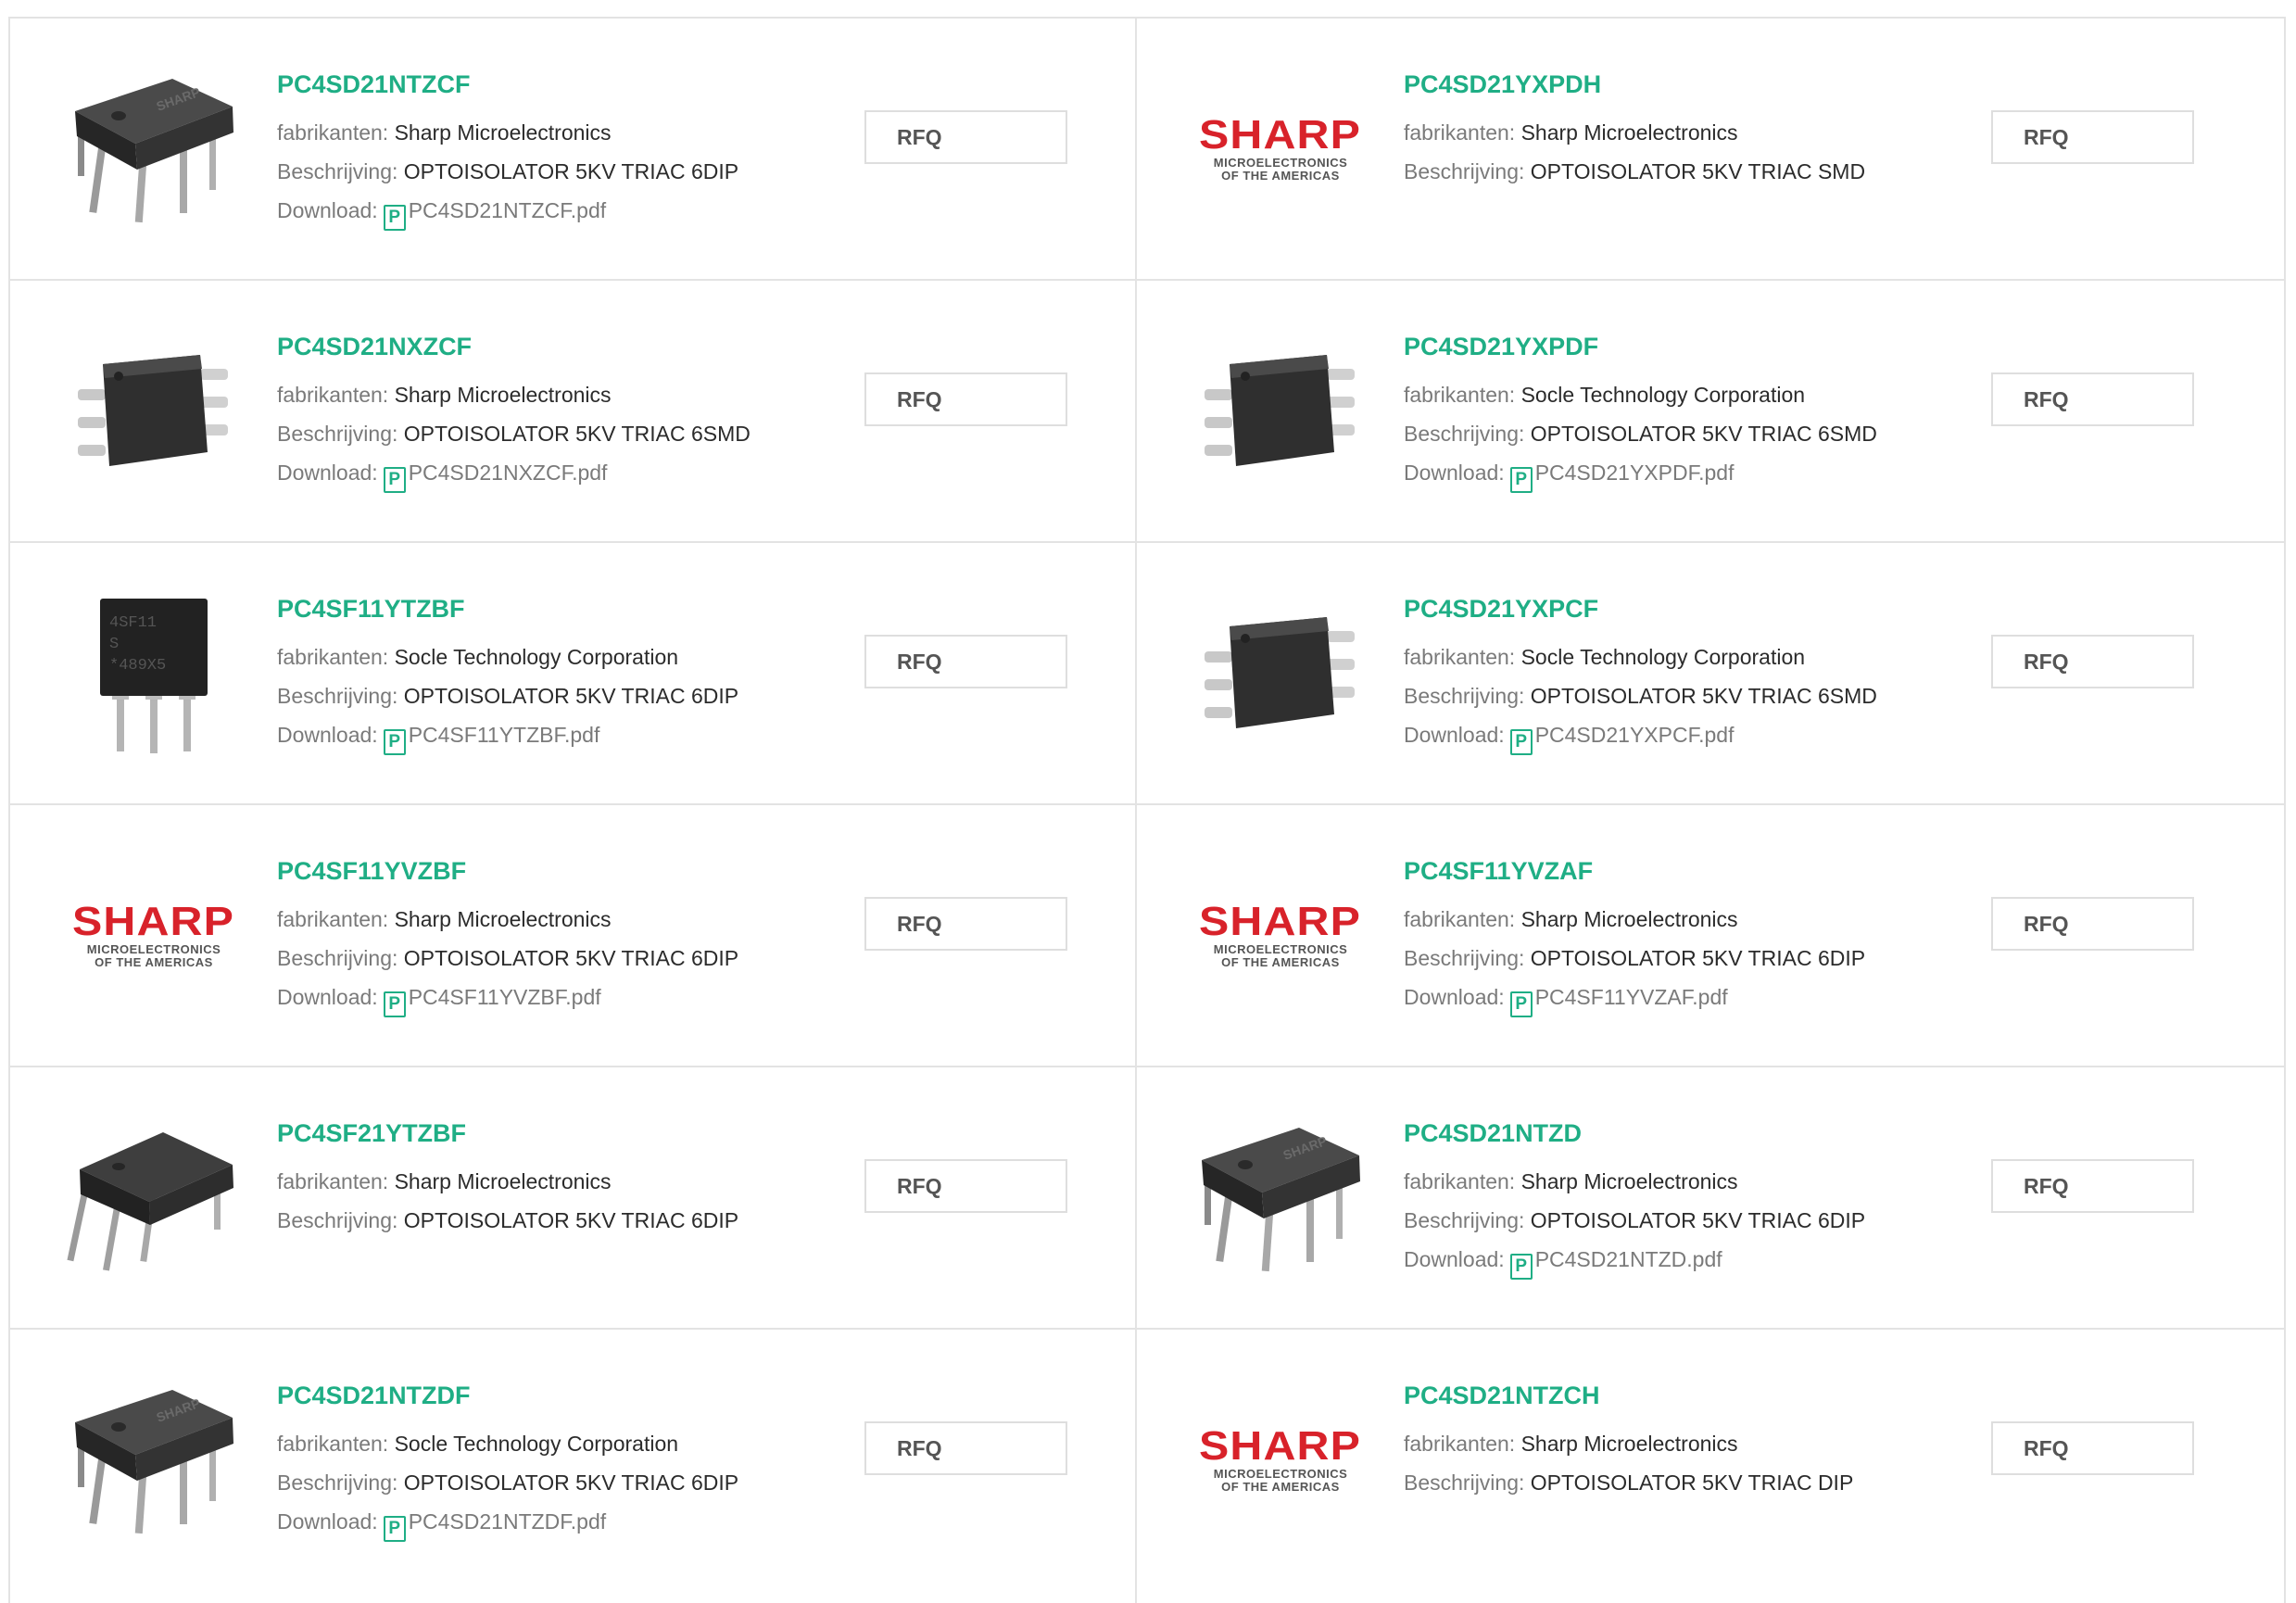 The width and height of the screenshot is (2296, 1603). What do you see at coordinates (1502, 1396) in the screenshot?
I see `product-title-link: PC4SD21NTZCH` at bounding box center [1502, 1396].